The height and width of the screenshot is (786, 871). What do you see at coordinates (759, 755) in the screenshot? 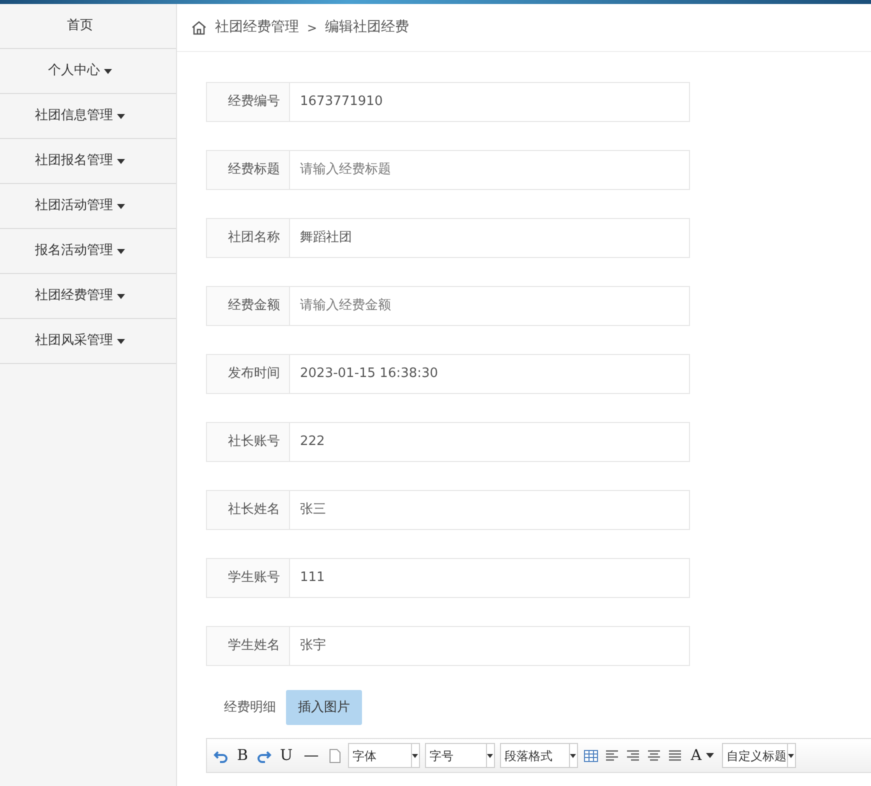
I see `toolbar-dropdown: 自定义标题` at bounding box center [759, 755].